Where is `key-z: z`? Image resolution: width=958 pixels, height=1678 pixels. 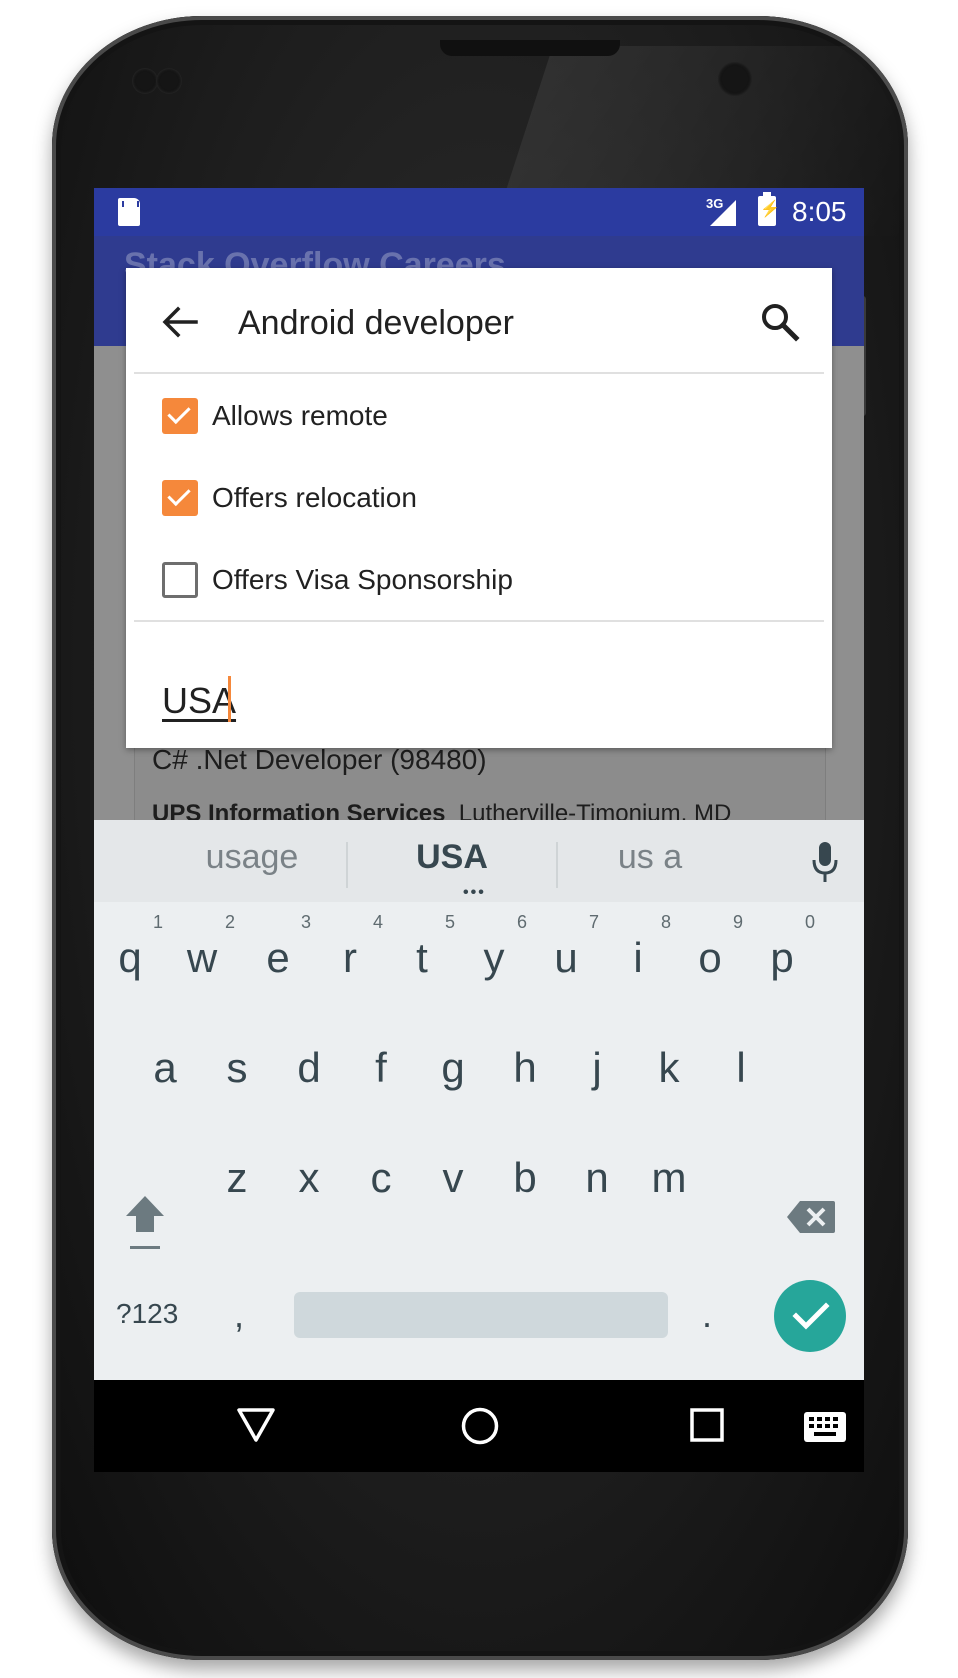
key-z: z is located at coordinates (237, 1176).